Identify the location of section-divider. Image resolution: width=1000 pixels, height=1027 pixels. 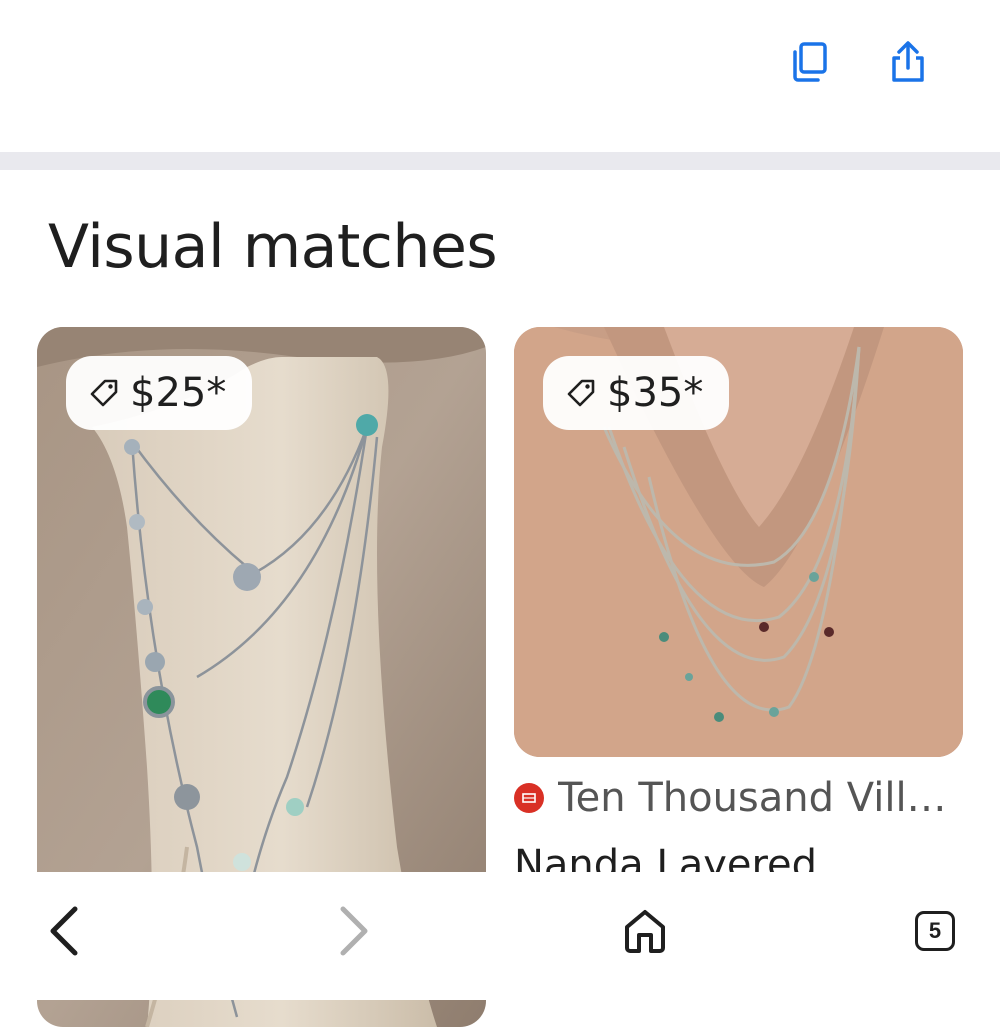
(500, 161).